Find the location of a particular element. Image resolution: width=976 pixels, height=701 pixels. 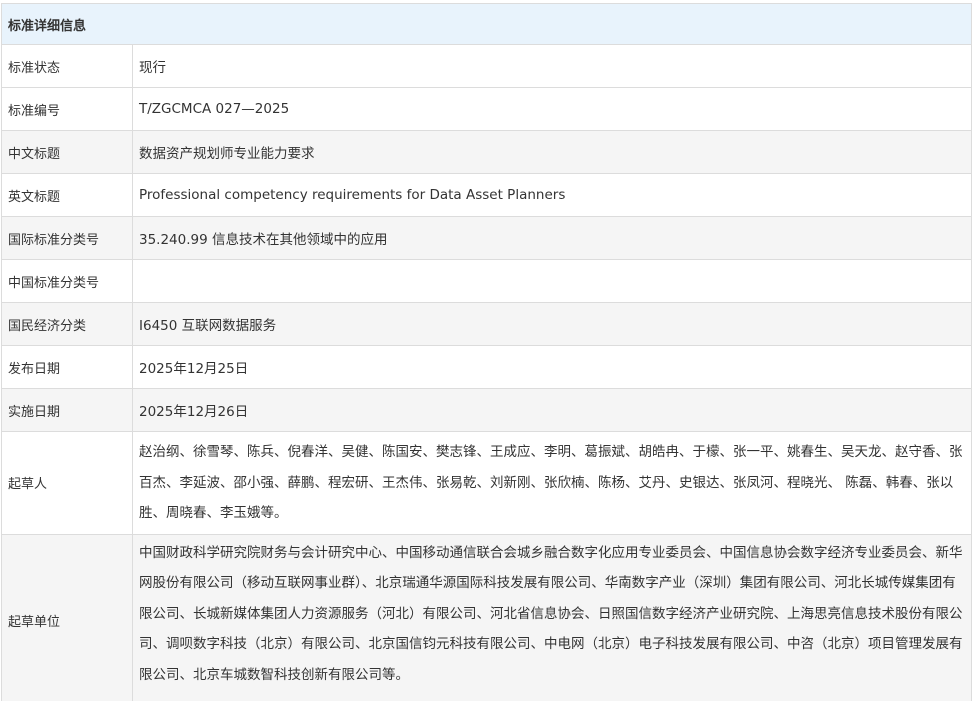

value-economic-classification: I6450 互联网数据服务 is located at coordinates (552, 324).